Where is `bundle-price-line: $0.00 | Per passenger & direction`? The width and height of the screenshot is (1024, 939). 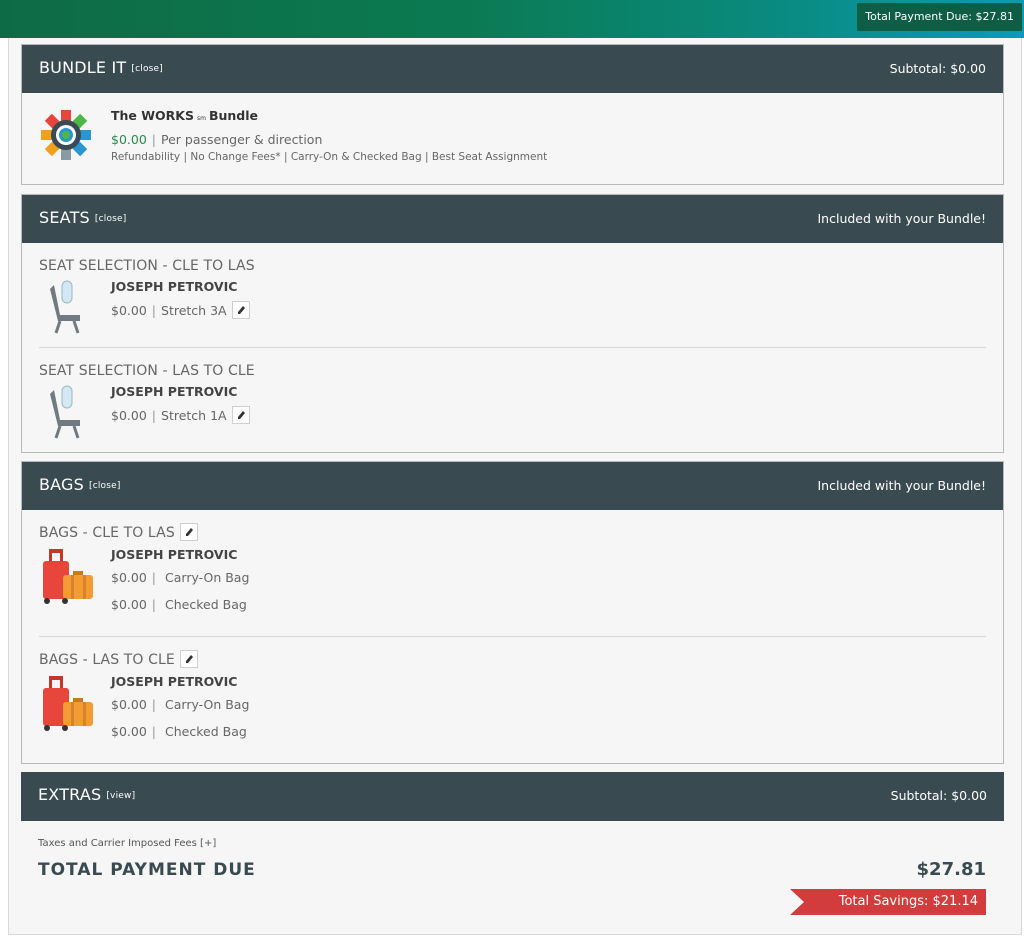
bundle-price-line: $0.00 | Per passenger & direction is located at coordinates (217, 139).